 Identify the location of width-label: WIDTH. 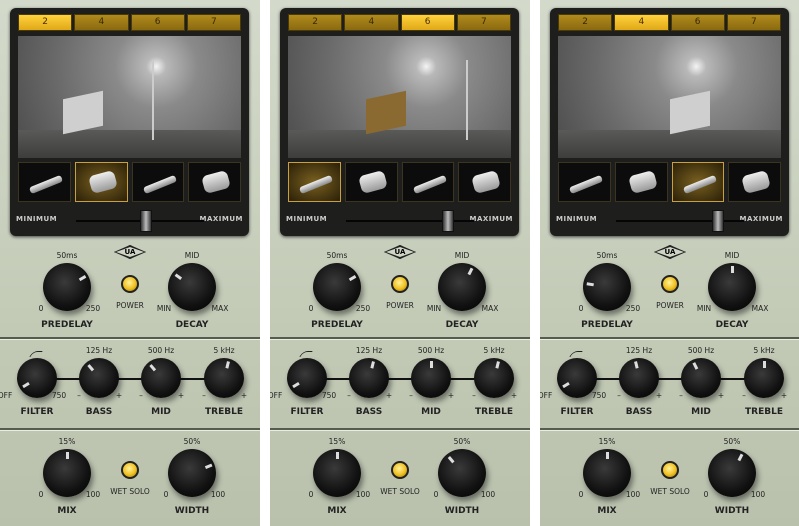
(732, 511).